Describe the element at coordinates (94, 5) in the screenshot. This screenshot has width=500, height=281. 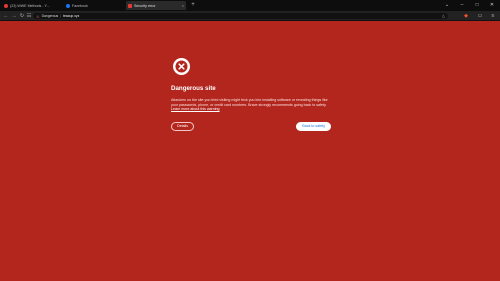
I see `tab-facebook: Facebook` at that location.